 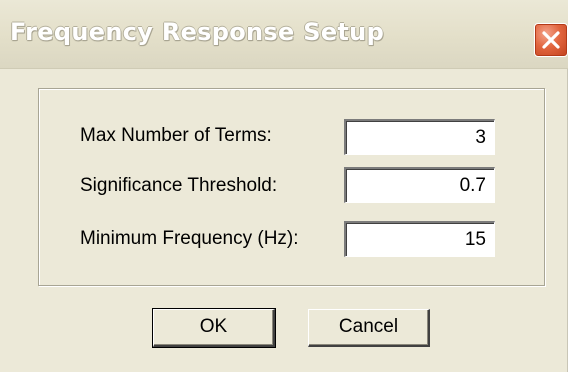 I want to click on close-button, so click(x=551, y=40).